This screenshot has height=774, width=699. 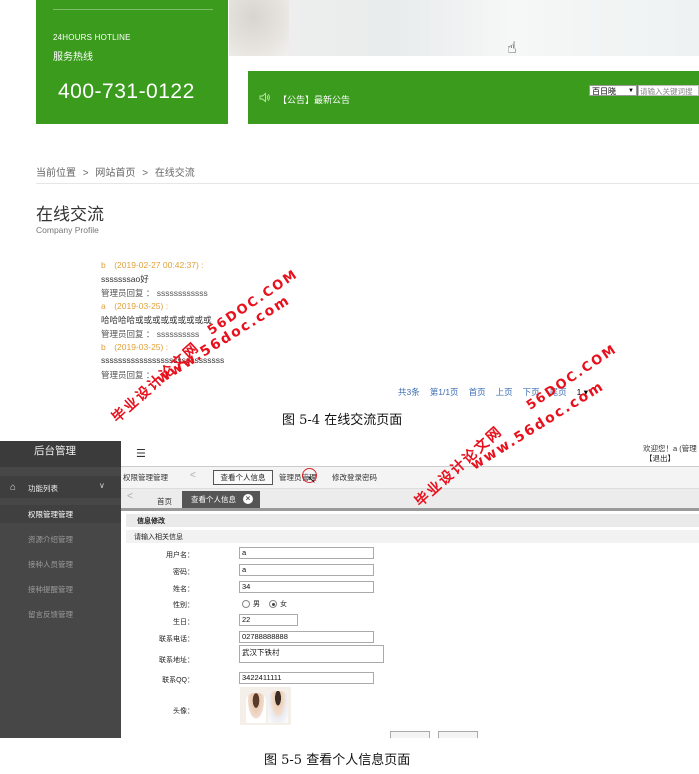 What do you see at coordinates (314, 99) in the screenshot?
I see `notice-link: 【公告】最新公告` at bounding box center [314, 99].